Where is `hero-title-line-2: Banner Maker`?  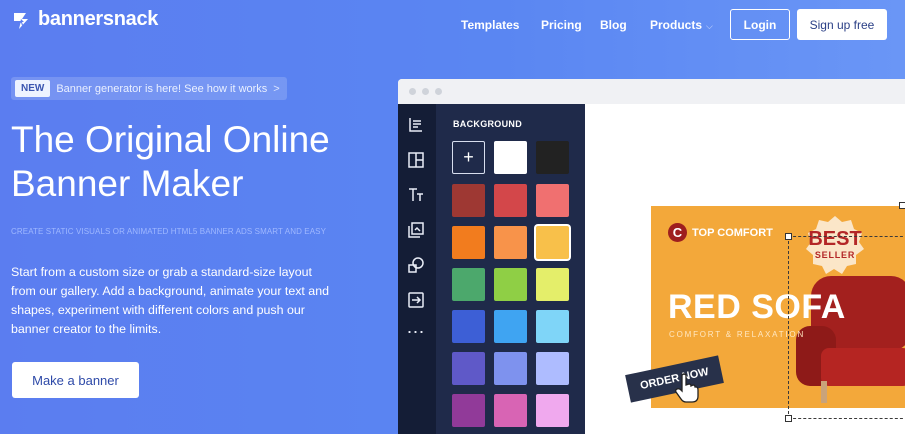
hero-title-line-2: Banner Maker is located at coordinates (127, 183).